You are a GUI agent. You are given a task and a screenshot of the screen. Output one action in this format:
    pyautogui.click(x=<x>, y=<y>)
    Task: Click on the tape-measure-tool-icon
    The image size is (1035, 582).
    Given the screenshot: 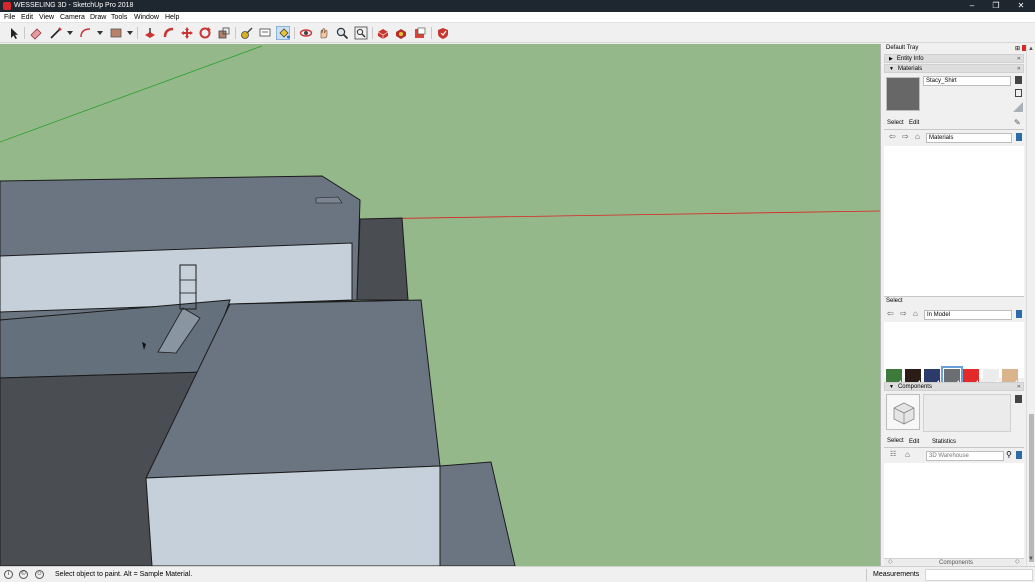 What is the action you would take?
    pyautogui.click(x=247, y=33)
    